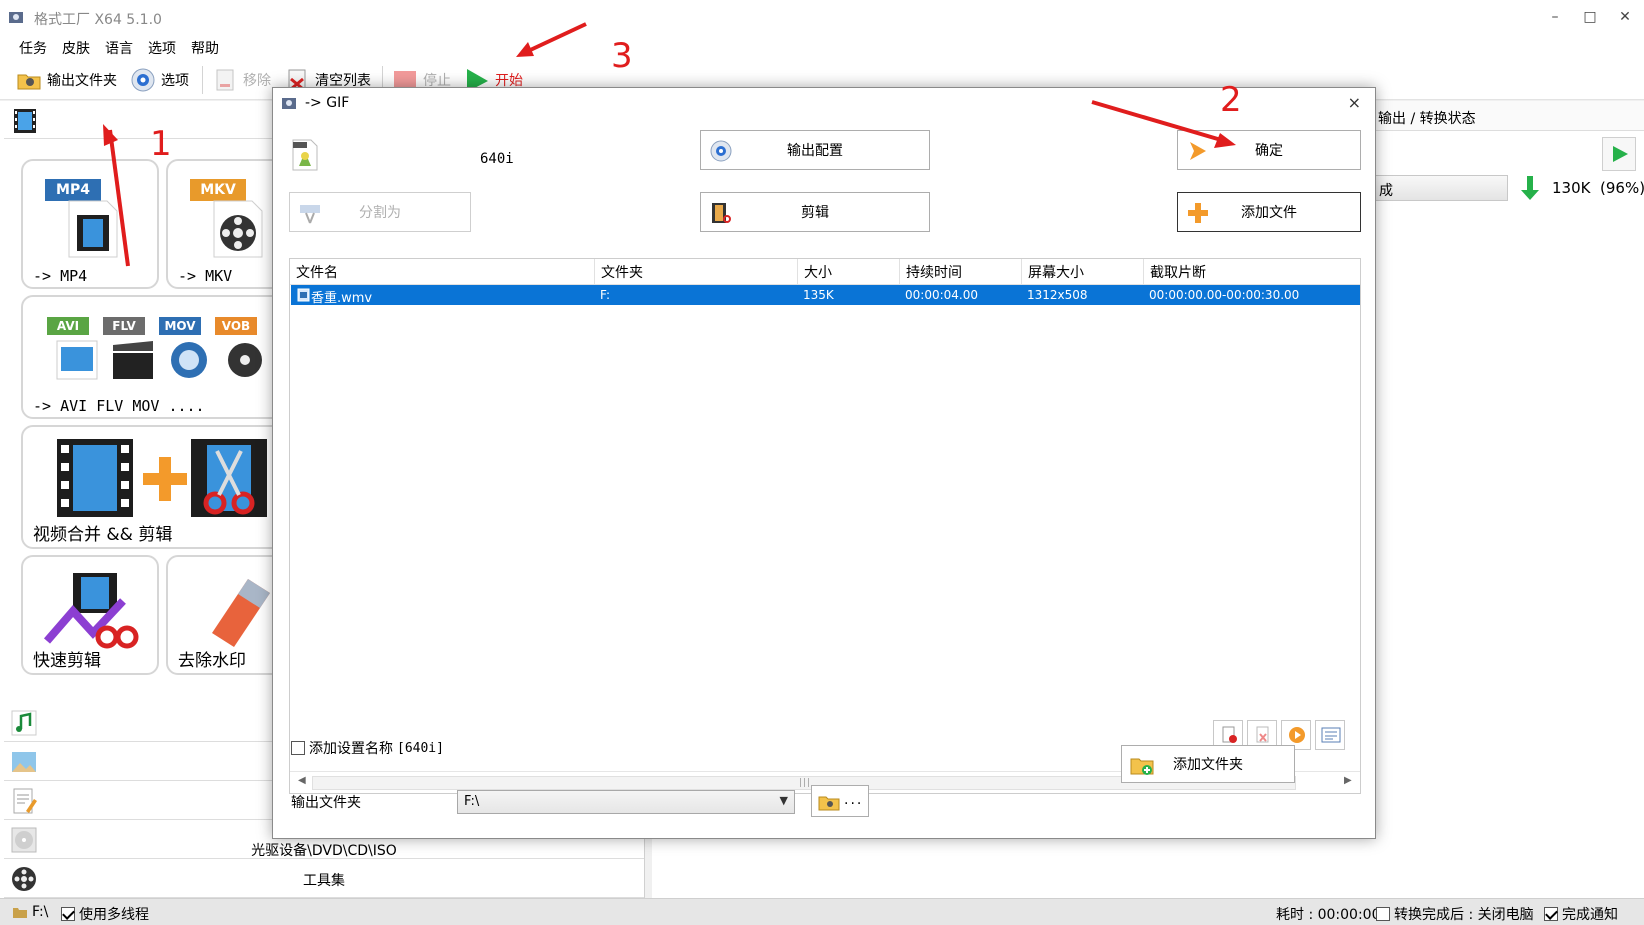 The height and width of the screenshot is (925, 1644). Describe the element at coordinates (241, 80) in the screenshot. I see `remove-button: 移除` at that location.